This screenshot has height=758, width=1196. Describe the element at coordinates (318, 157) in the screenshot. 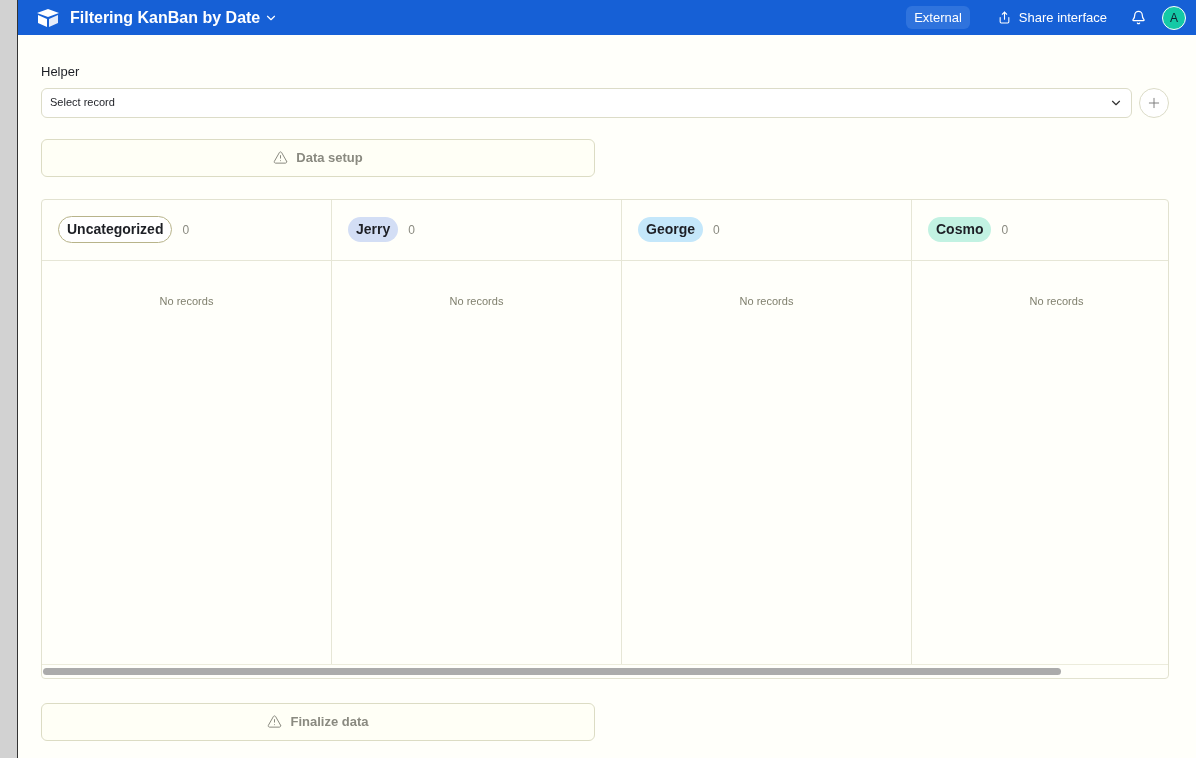

I see `action-button: Data setup` at that location.